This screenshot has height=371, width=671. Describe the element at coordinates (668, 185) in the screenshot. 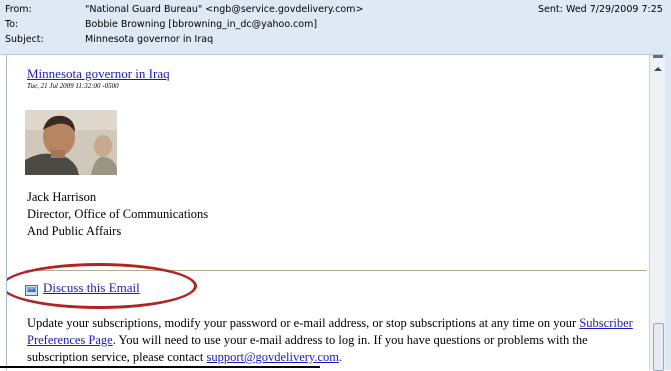

I see `window-right-edge` at that location.